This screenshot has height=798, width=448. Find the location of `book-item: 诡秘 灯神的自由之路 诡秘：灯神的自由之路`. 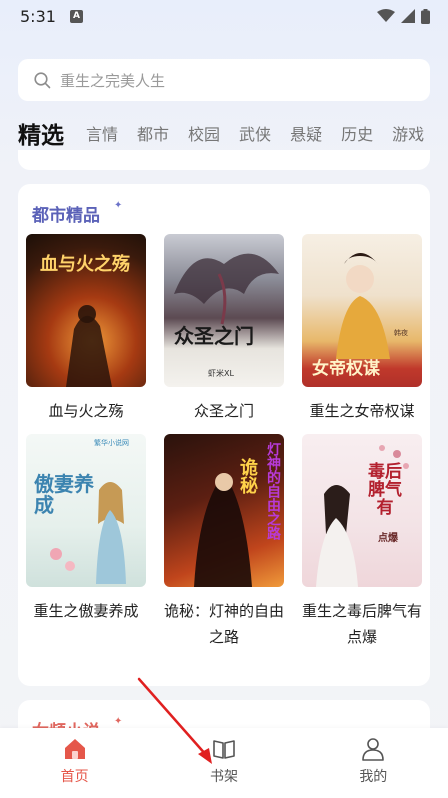

book-item: 诡秘 灯神的自由之路 诡秘：灯神的自由之路 is located at coordinates (224, 542).